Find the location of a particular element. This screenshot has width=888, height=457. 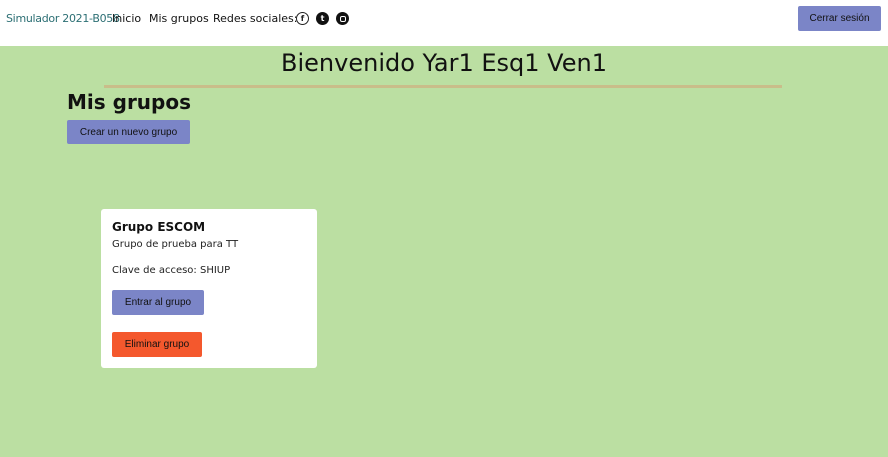

page-title: Bienvenido Yar1 Esq1 Ven1 is located at coordinates (444, 63).